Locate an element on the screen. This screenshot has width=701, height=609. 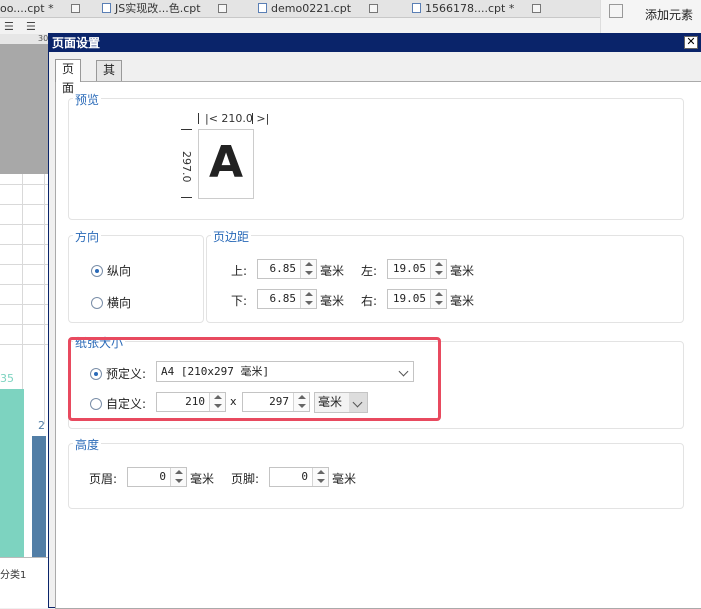
preset-radio: 预定义: is located at coordinates (118, 373).